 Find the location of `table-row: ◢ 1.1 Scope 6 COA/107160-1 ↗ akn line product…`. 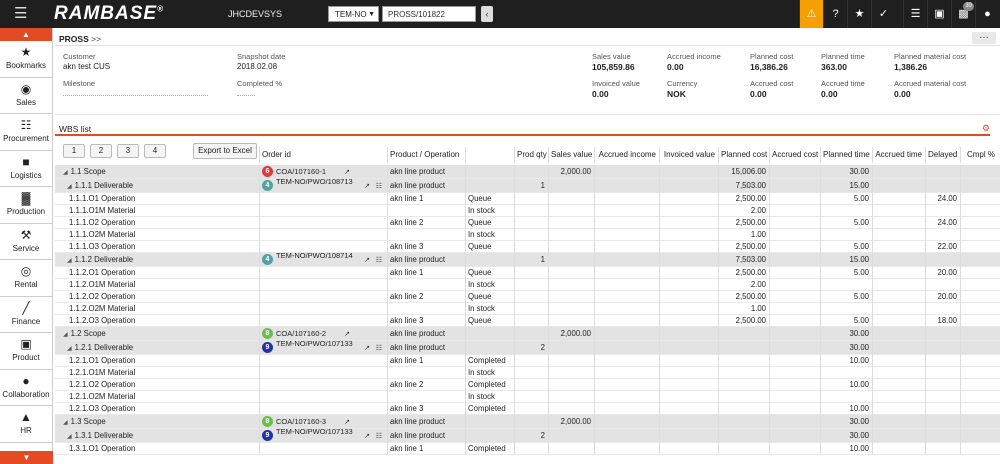

table-row: ◢ 1.1 Scope 6 COA/107160-1 ↗ akn line product… is located at coordinates (527, 172).